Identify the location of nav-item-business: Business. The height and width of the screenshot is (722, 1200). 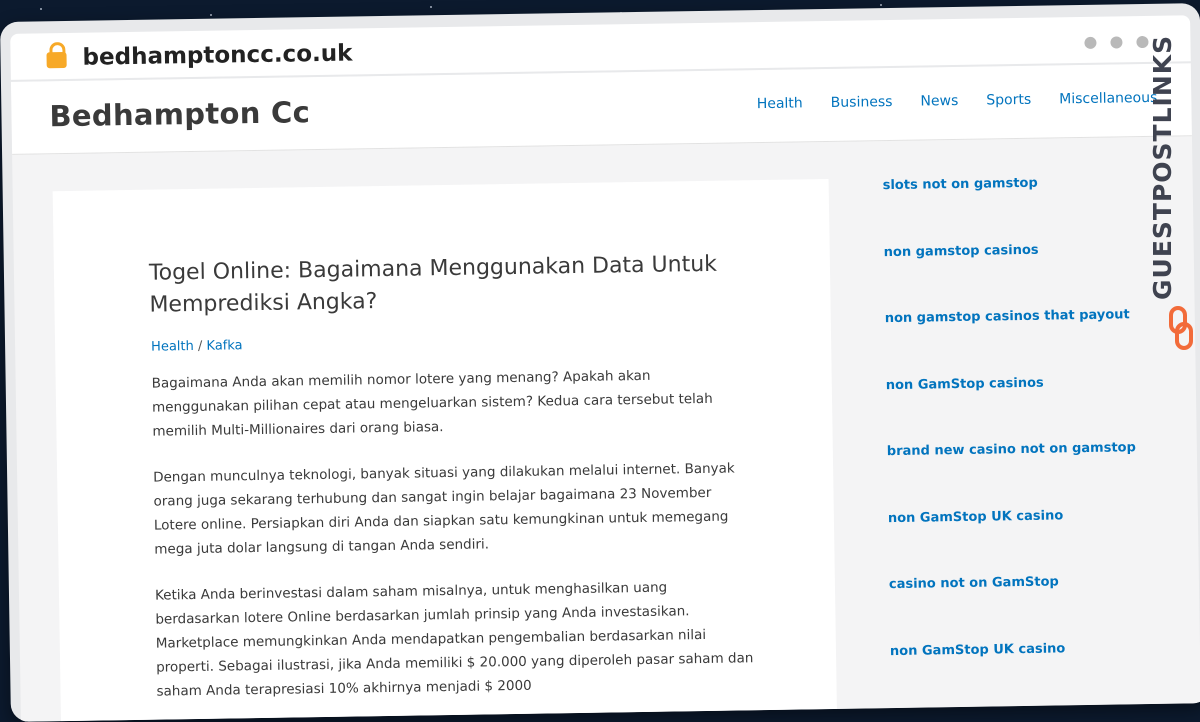
(862, 102).